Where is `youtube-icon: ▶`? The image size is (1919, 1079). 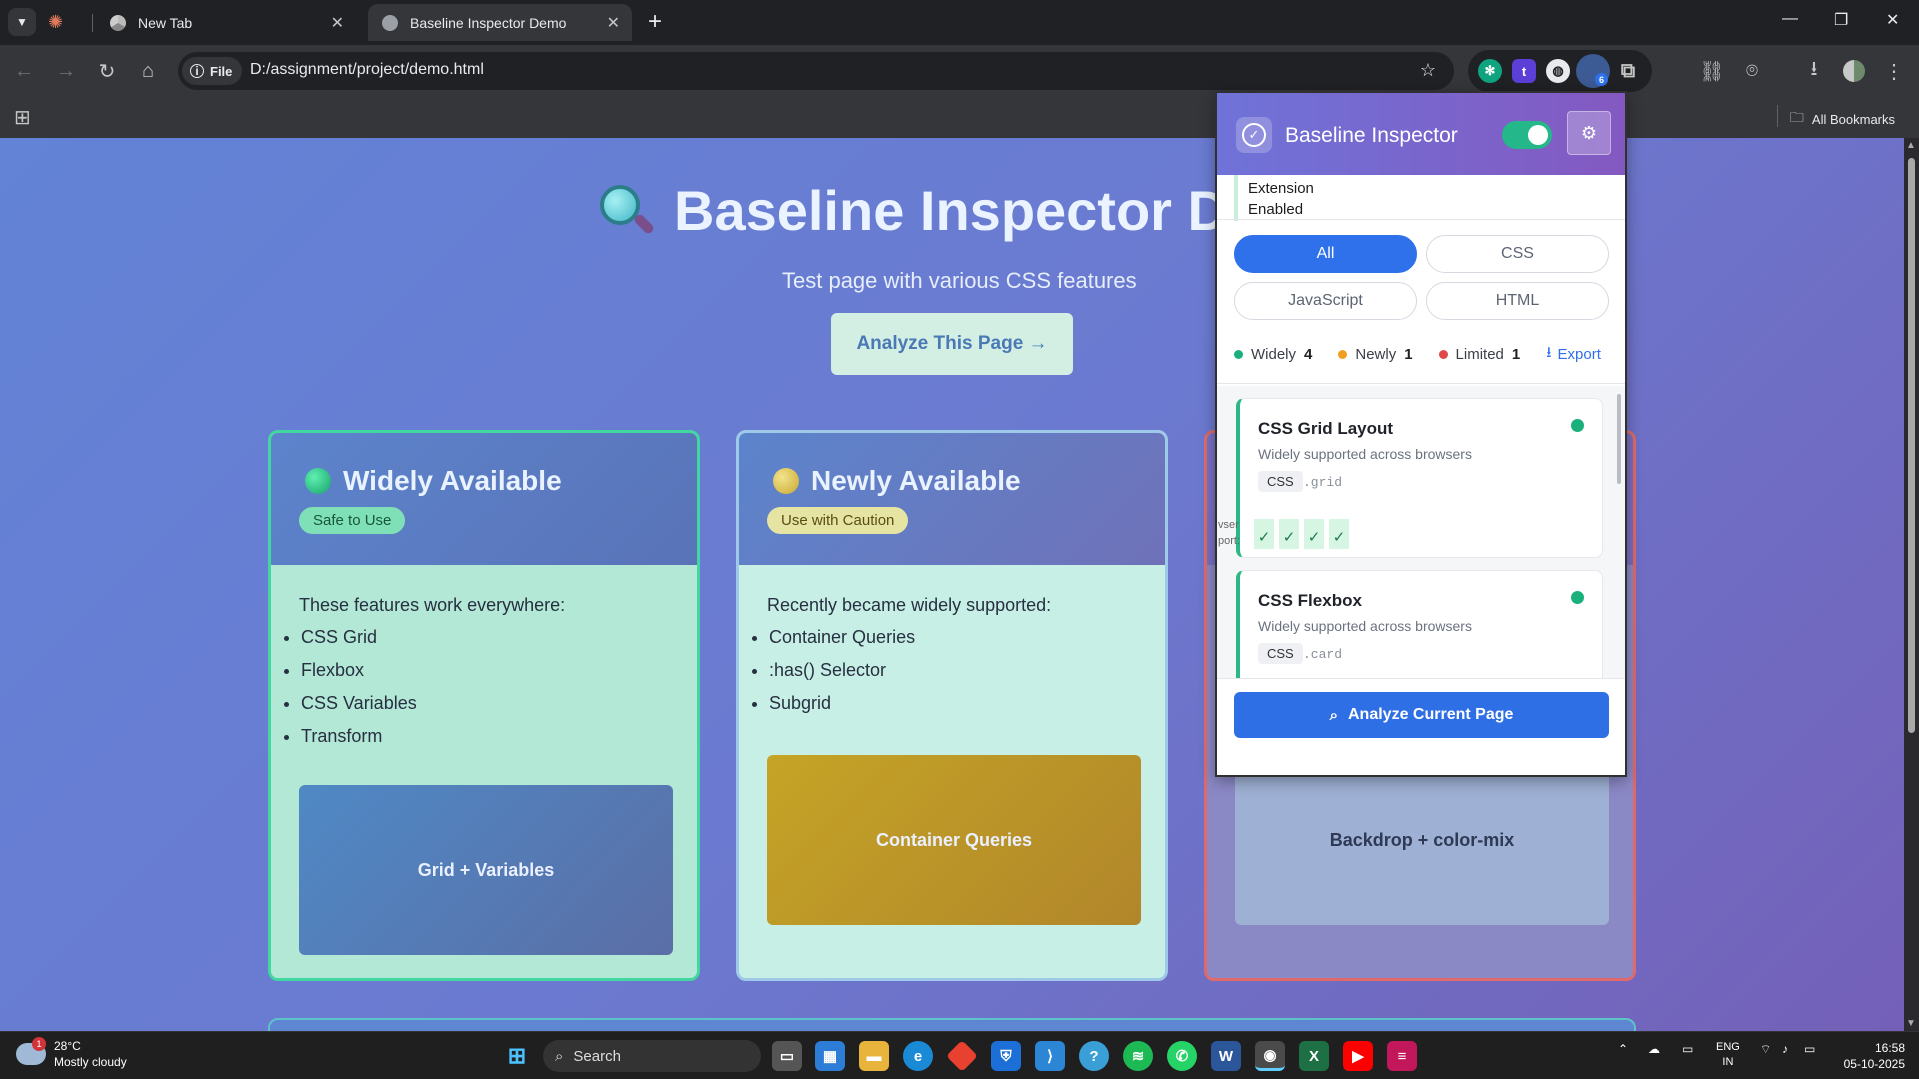 youtube-icon: ▶ is located at coordinates (1358, 1056).